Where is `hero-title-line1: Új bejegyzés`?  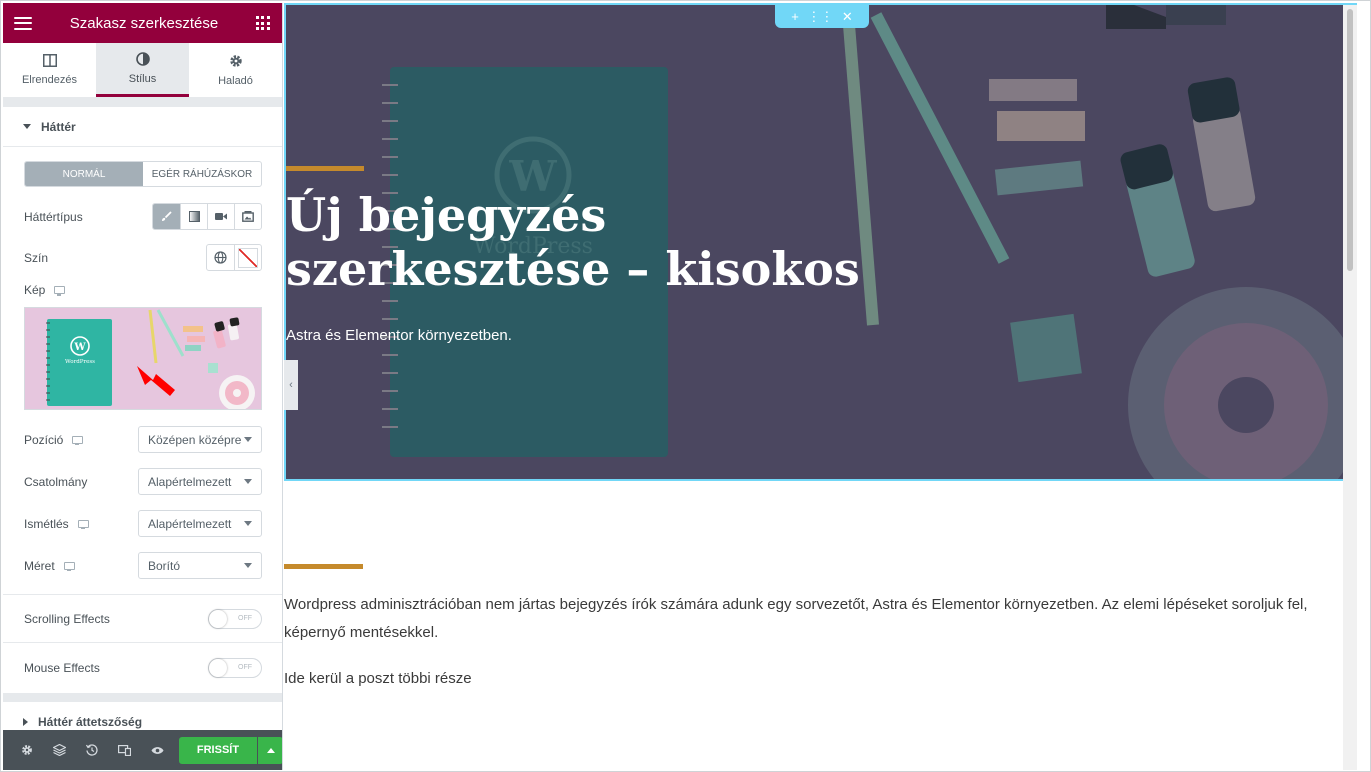 hero-title-line1: Új bejegyzés is located at coordinates (446, 215).